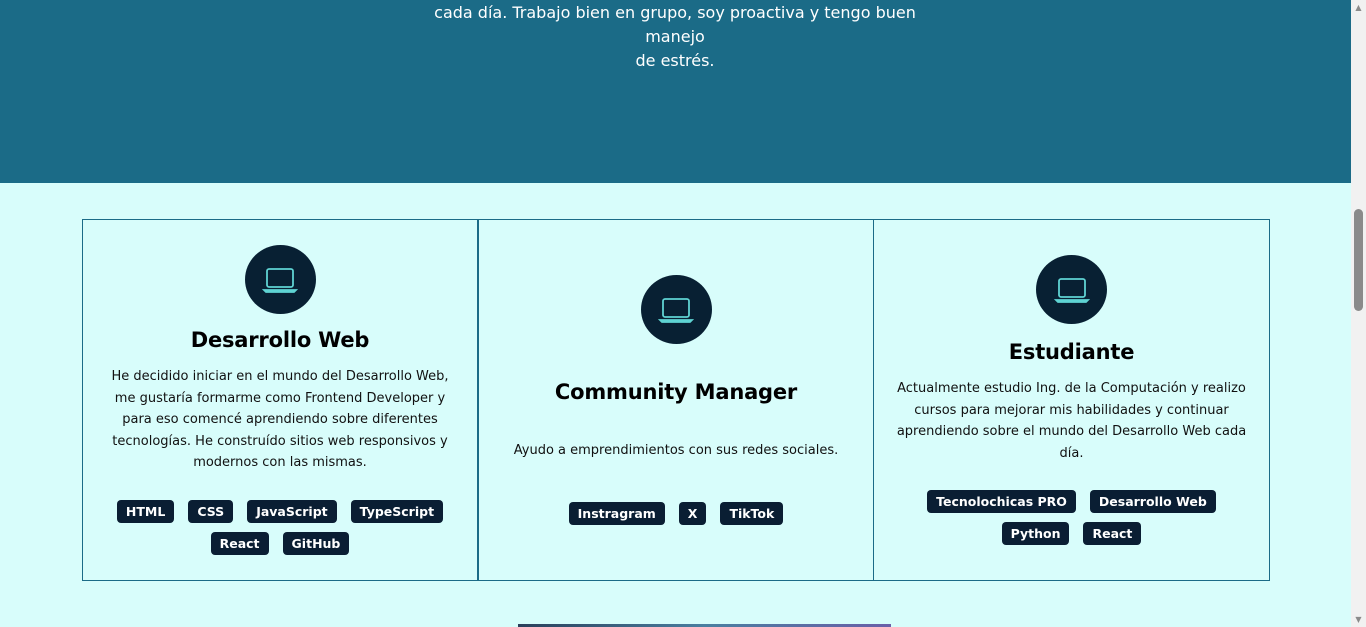 Image resolution: width=1366 pixels, height=627 pixels. I want to click on tag-x: X, so click(692, 513).